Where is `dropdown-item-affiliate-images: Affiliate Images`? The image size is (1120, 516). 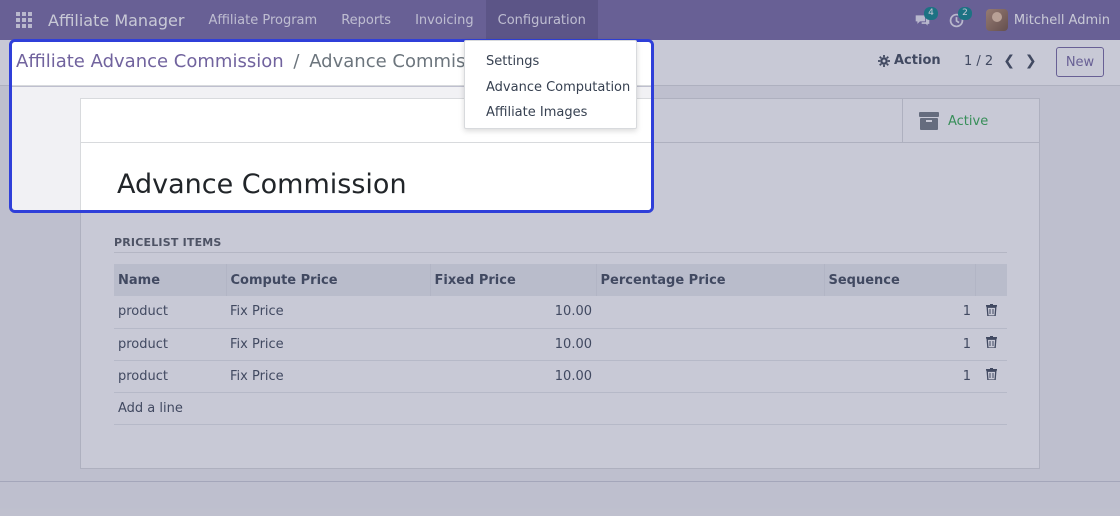
dropdown-item-affiliate-images: Affiliate Images is located at coordinates (550, 113).